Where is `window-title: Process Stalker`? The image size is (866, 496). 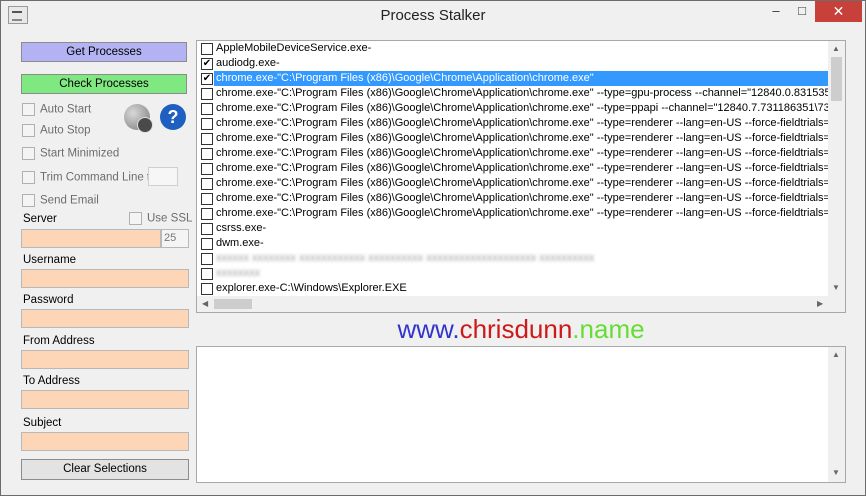
window-title: Process Stalker is located at coordinates (433, 15).